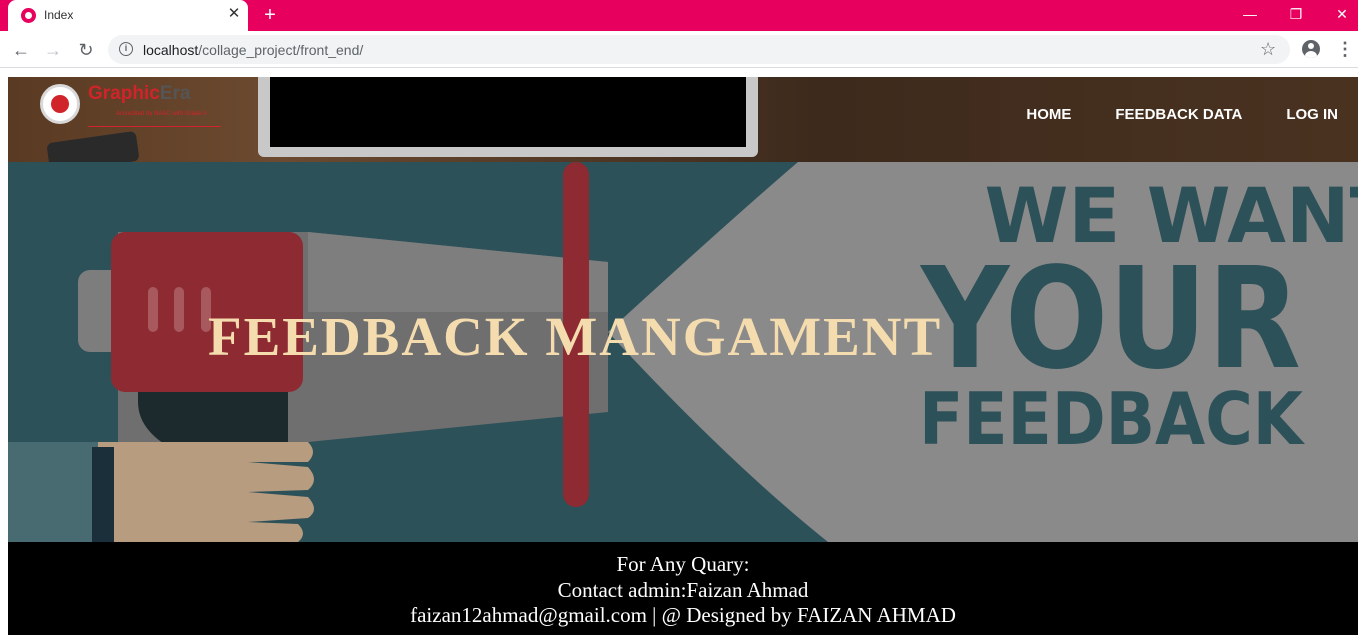  What do you see at coordinates (1178, 114) in the screenshot?
I see `nav-feedback-data: FEEDBACK DATA` at bounding box center [1178, 114].